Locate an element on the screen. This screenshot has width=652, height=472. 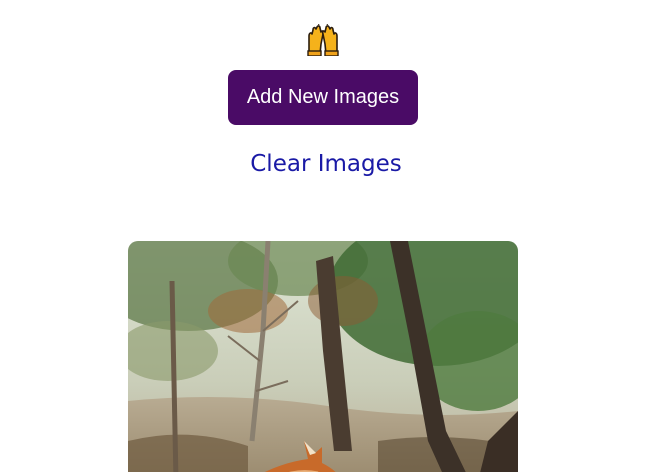
clear-images-link: Clear Images is located at coordinates (325, 164).